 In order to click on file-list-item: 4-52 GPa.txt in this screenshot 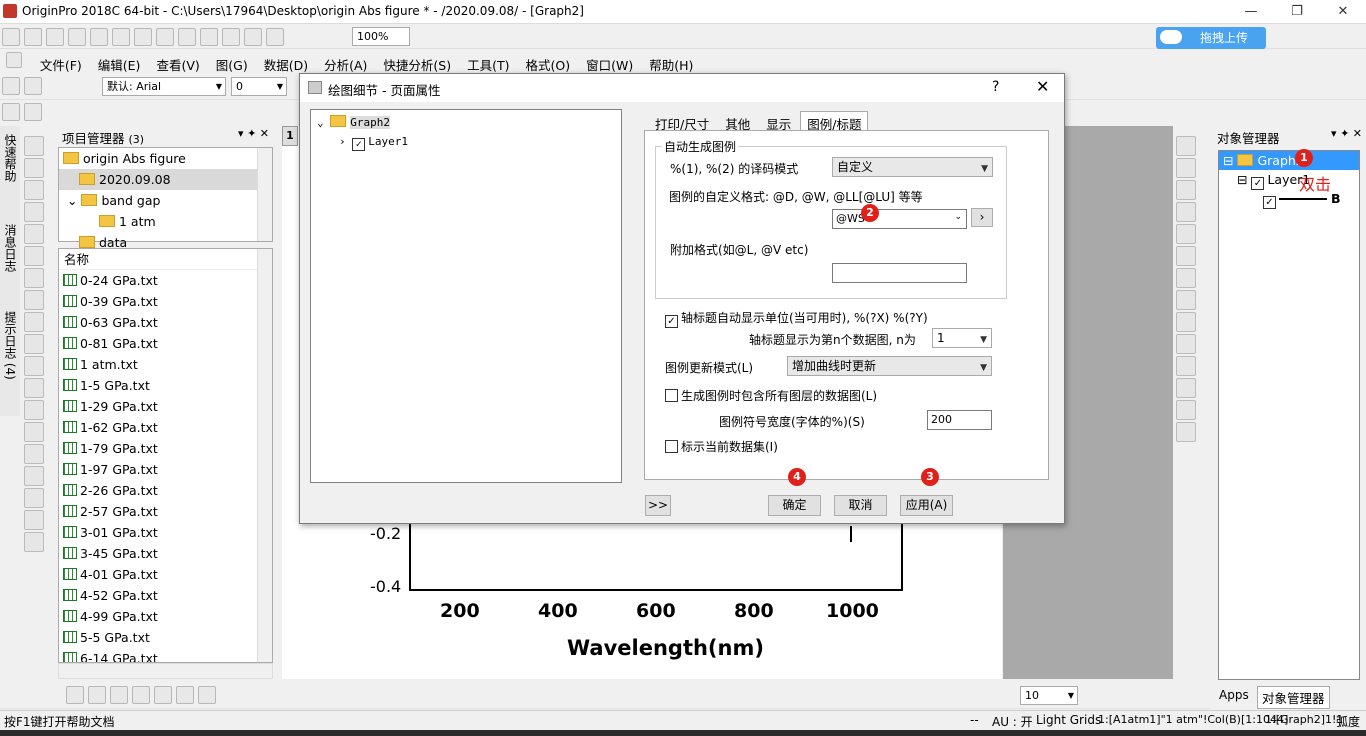, I will do `click(165, 595)`.